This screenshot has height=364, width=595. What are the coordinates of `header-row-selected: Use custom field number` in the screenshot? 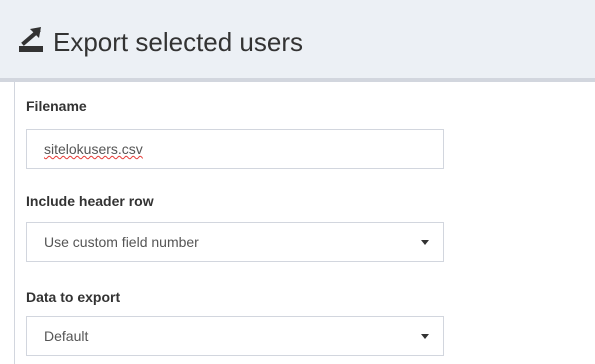 It's located at (121, 242).